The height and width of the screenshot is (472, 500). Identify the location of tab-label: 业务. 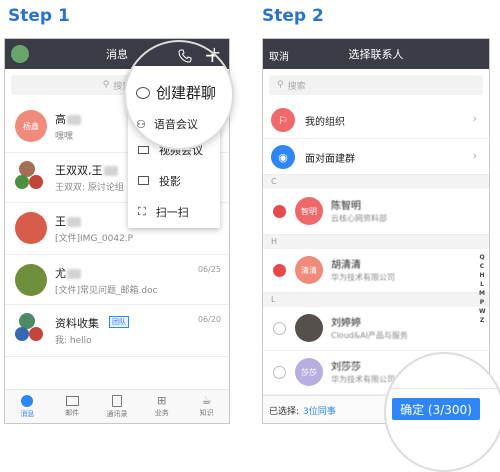
(161, 413).